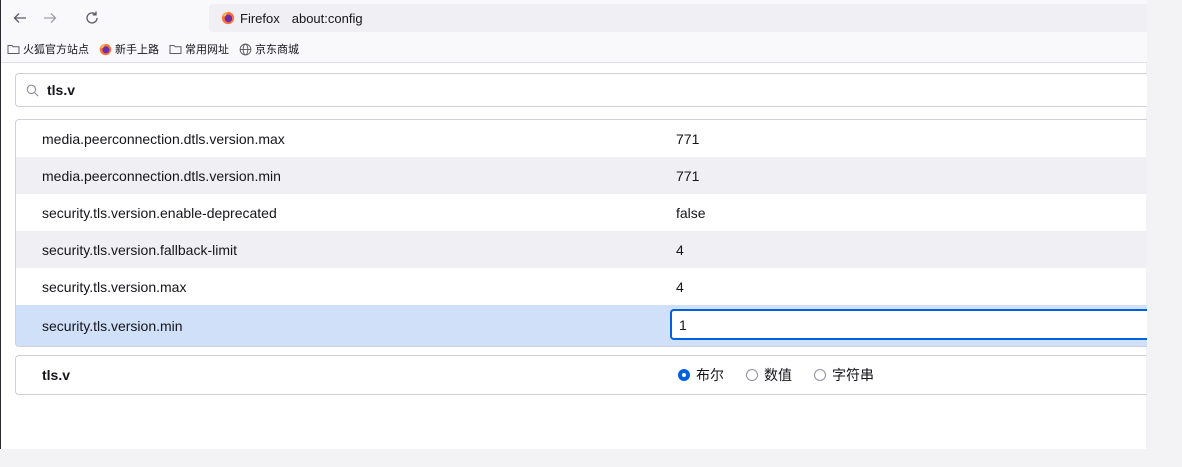 Image resolution: width=1182 pixels, height=467 pixels. Describe the element at coordinates (245, 49) in the screenshot. I see `globe-icon` at that location.